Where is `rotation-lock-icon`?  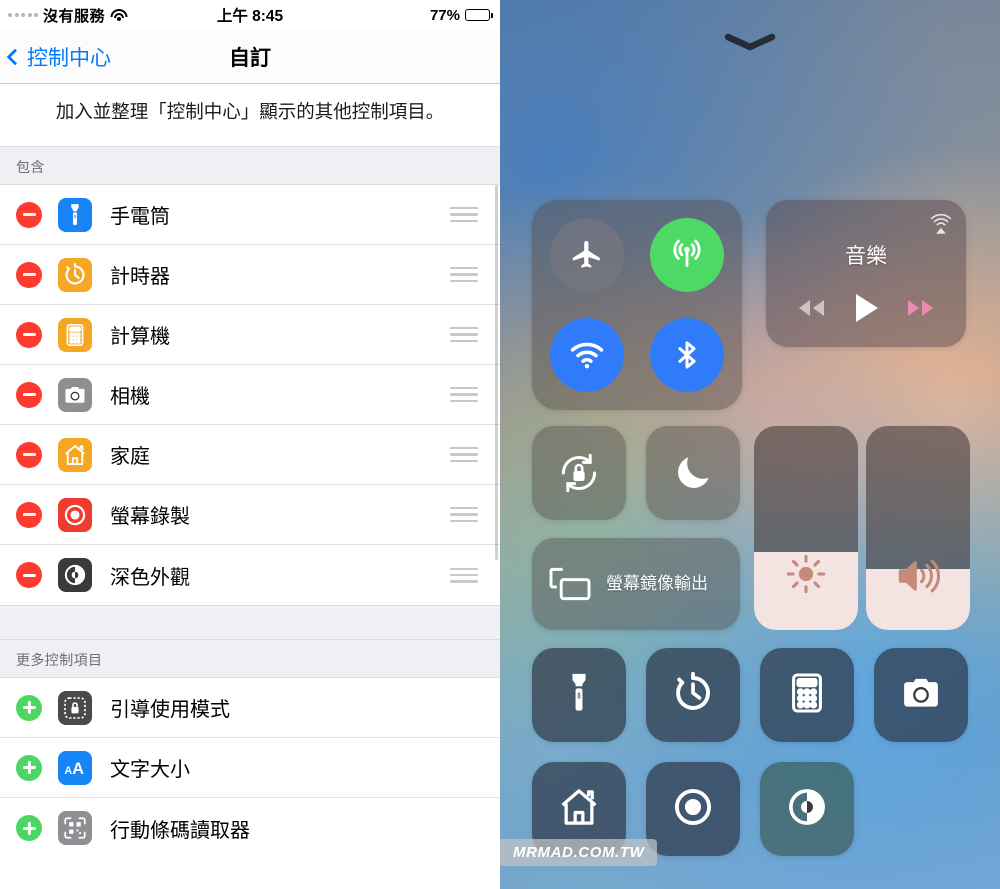
rotation-lock-icon is located at coordinates (579, 473).